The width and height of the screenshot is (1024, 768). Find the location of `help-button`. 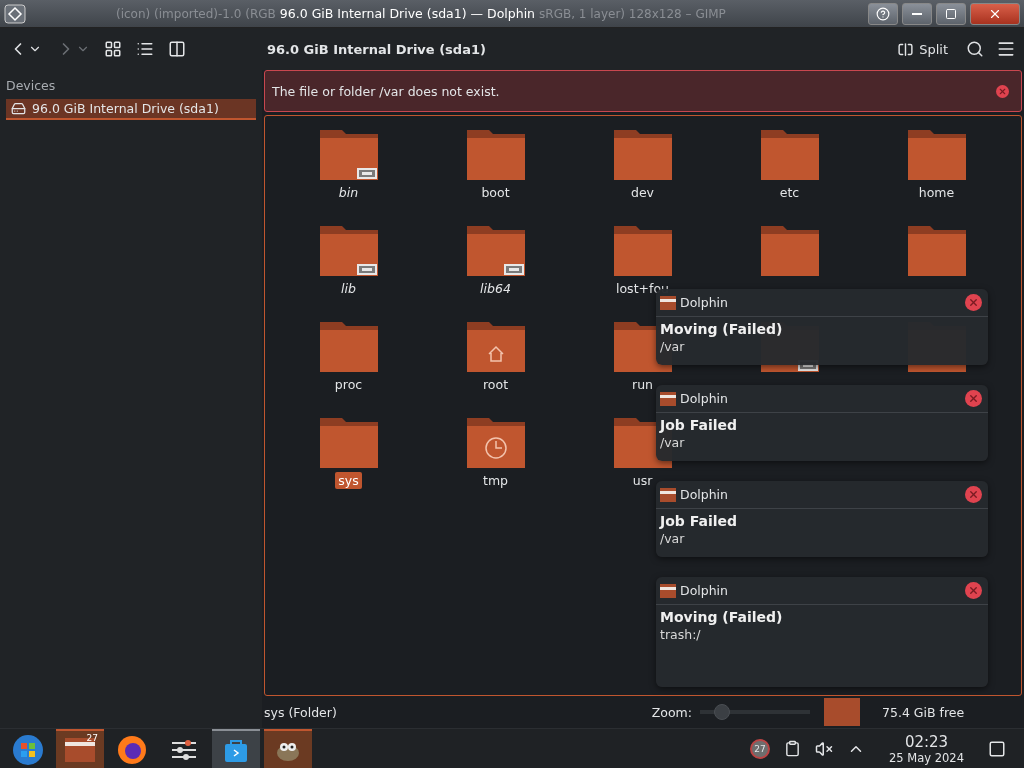

help-button is located at coordinates (883, 13).